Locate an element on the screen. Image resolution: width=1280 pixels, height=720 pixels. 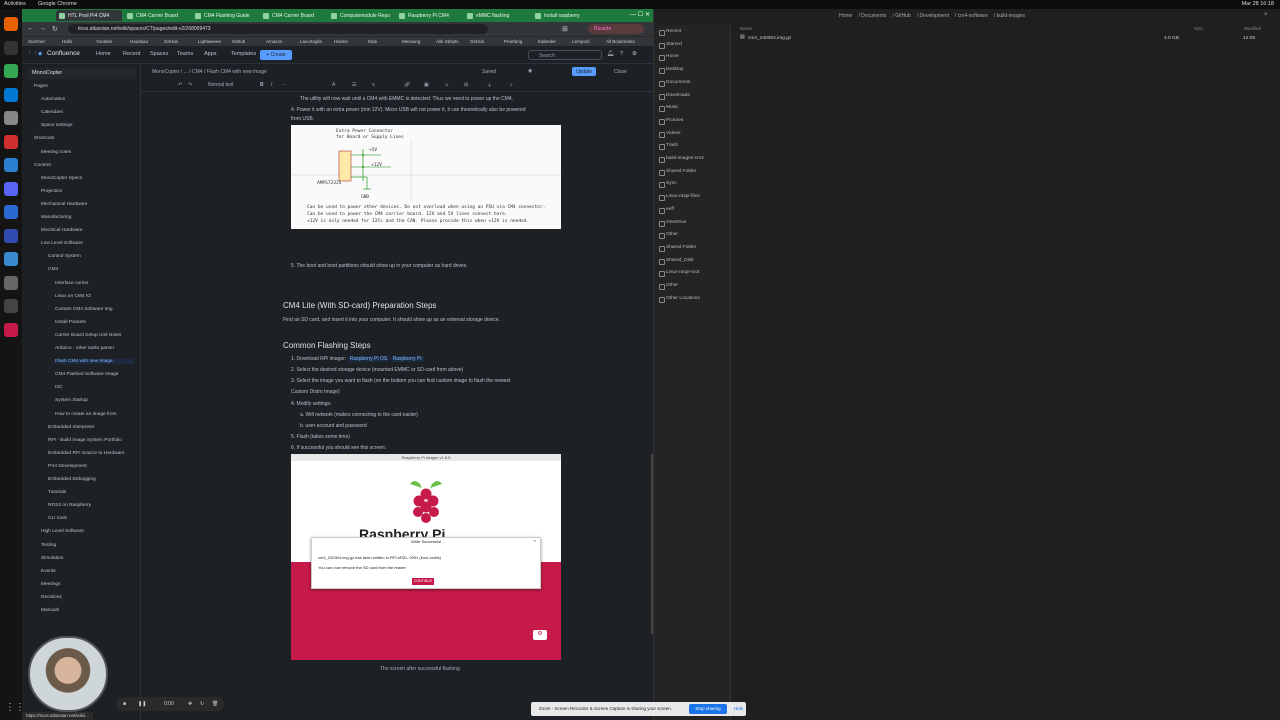
column-name: Name is located at coordinates (746, 28).